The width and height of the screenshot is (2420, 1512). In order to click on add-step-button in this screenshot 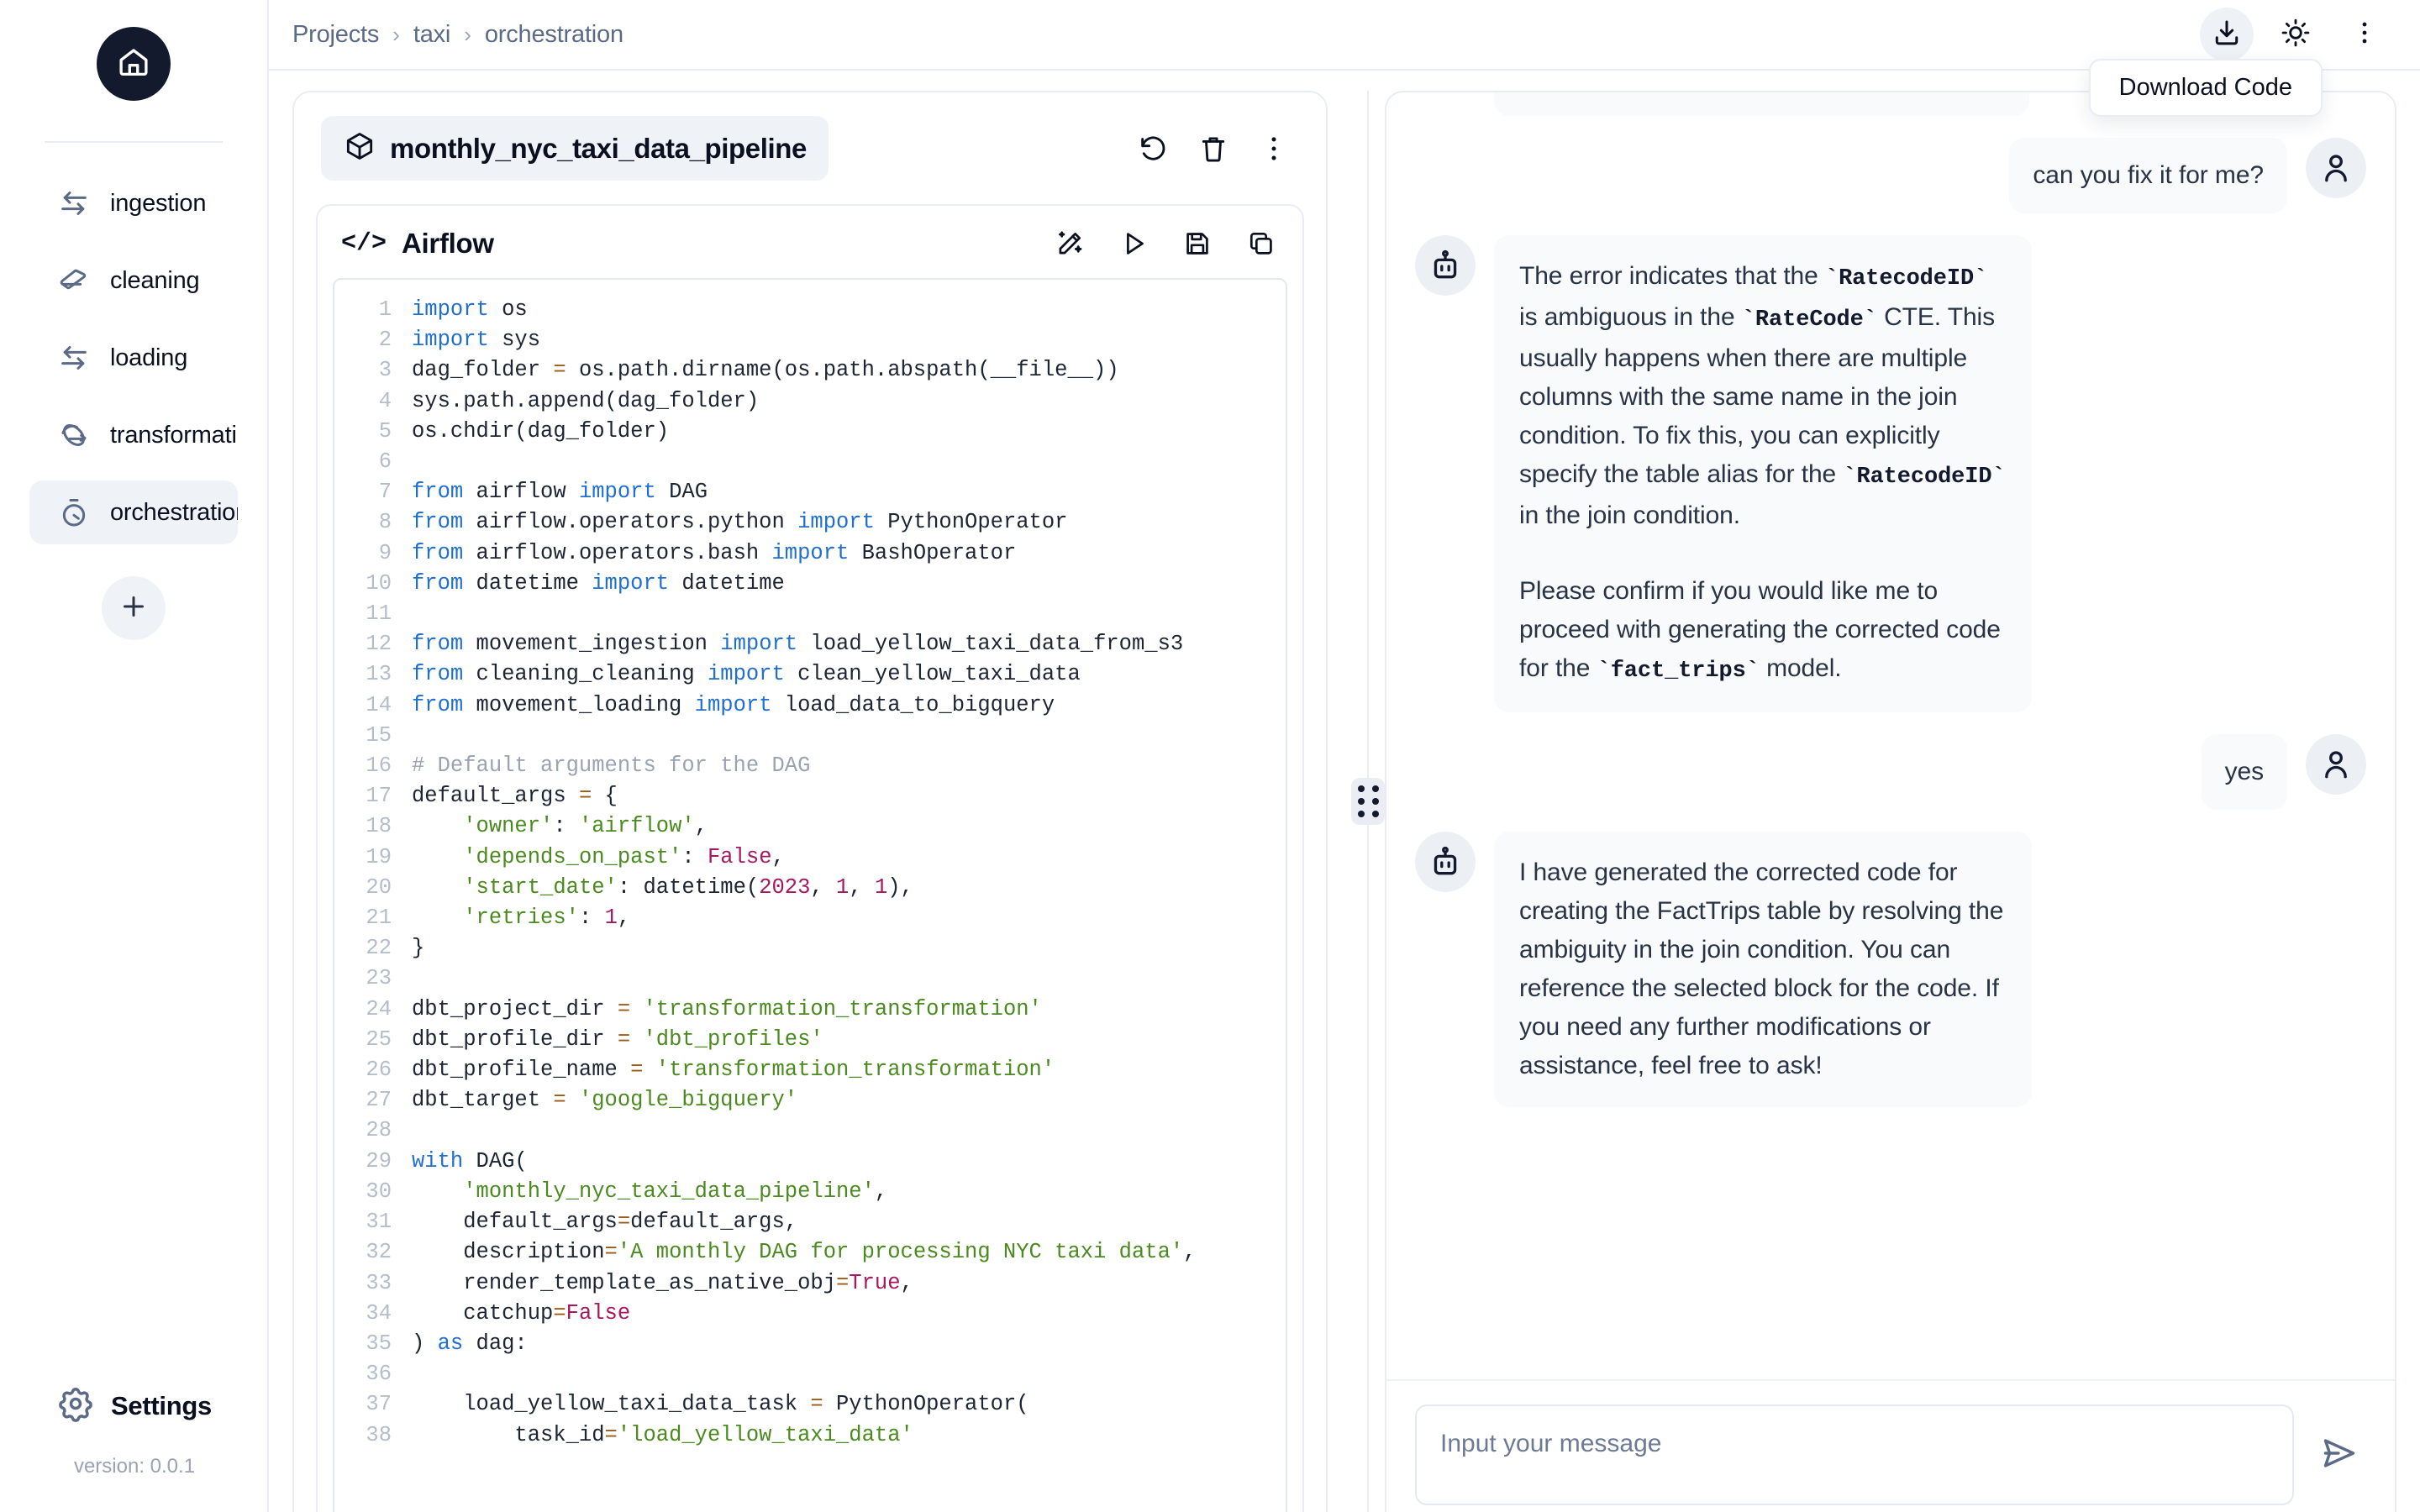, I will do `click(134, 608)`.